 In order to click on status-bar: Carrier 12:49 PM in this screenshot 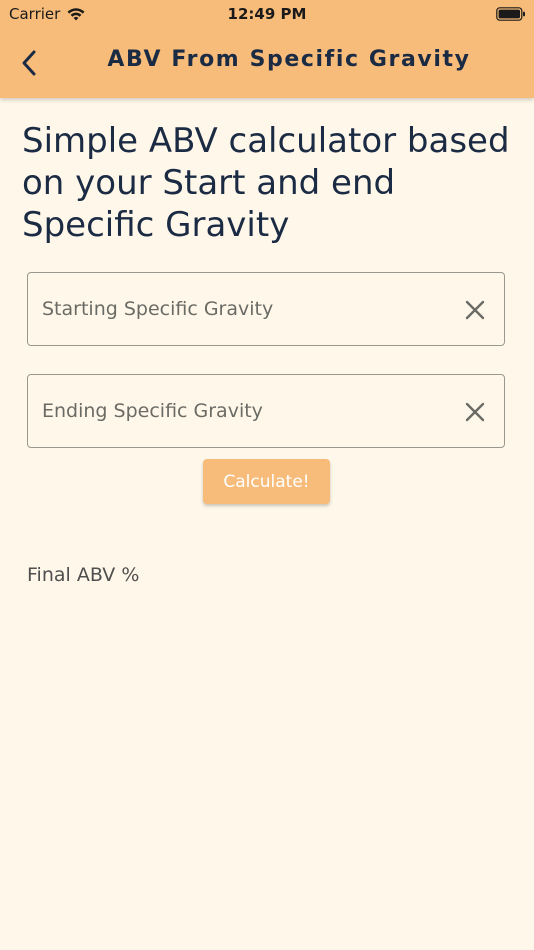, I will do `click(267, 14)`.